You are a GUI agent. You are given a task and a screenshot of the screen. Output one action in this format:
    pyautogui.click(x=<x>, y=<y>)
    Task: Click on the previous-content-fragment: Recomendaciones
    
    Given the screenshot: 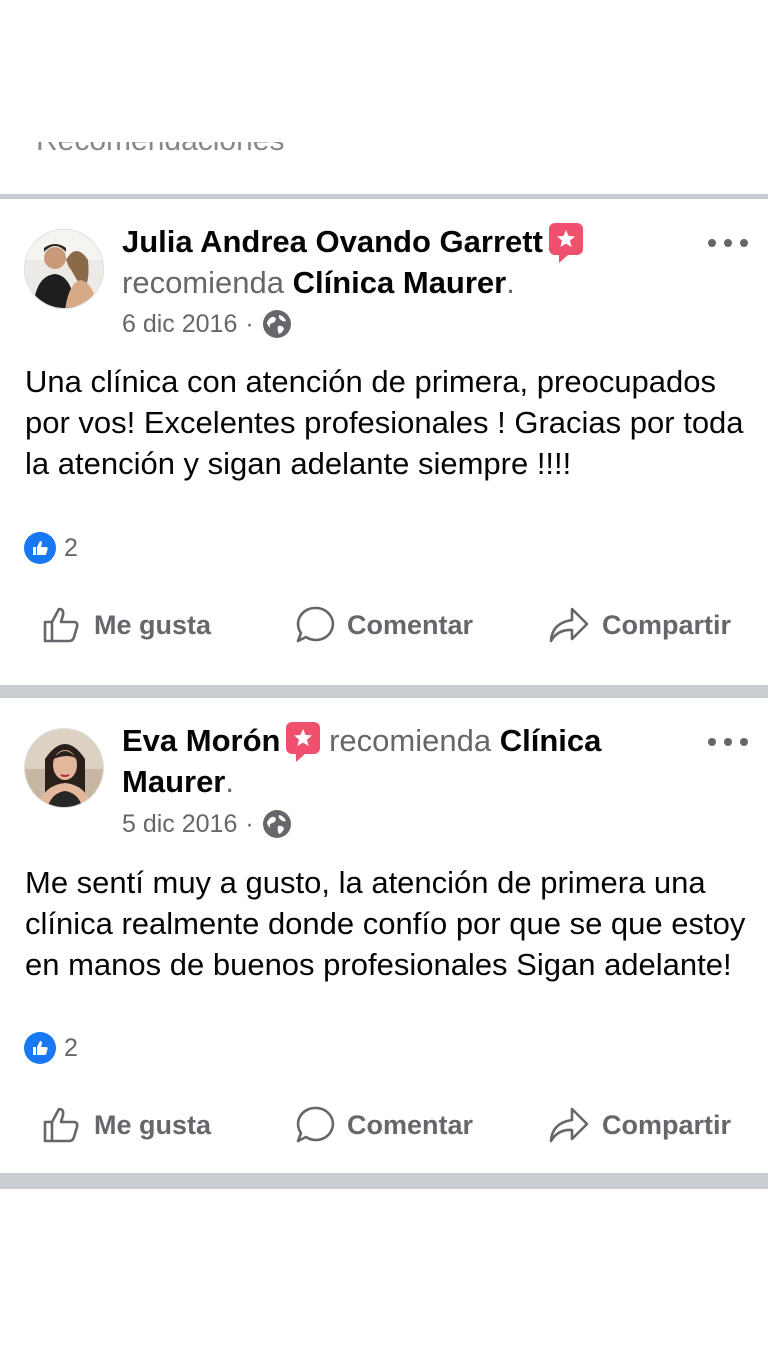 What is the action you would take?
    pyautogui.click(x=384, y=98)
    